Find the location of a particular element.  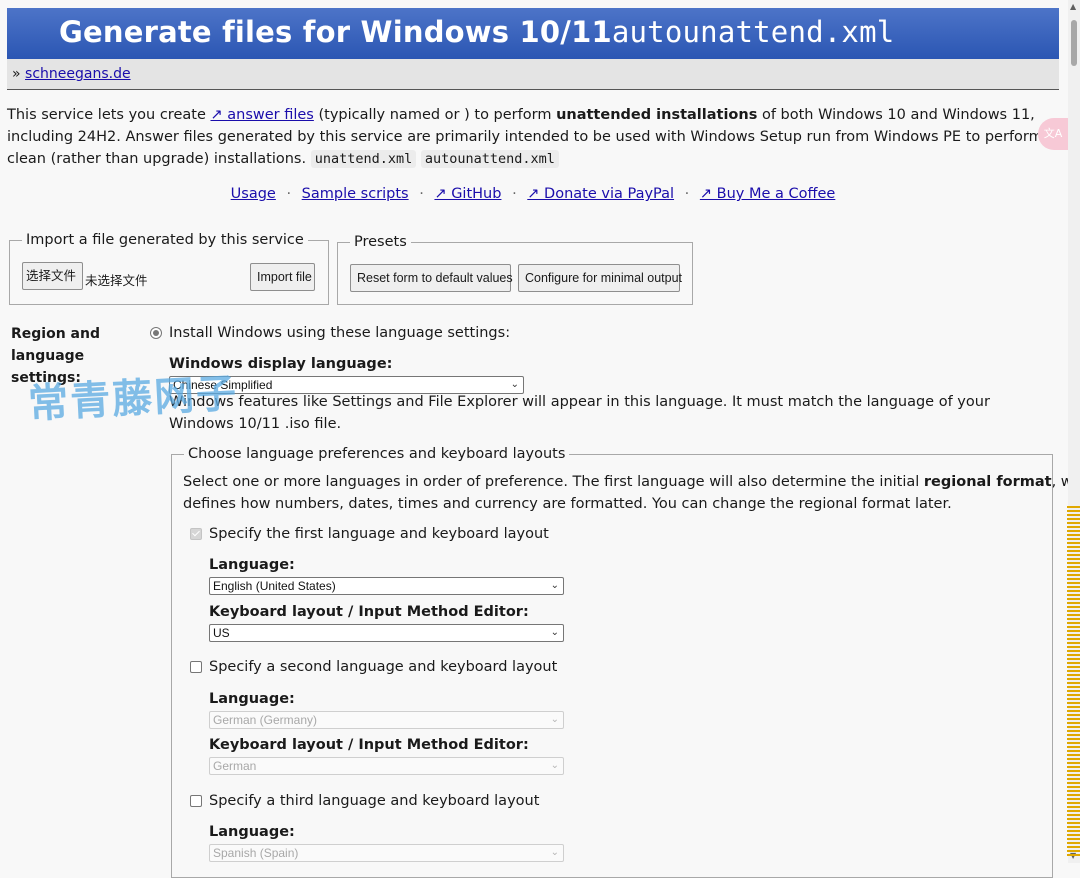

import-legend: Import a file generated by this service is located at coordinates (165, 240).